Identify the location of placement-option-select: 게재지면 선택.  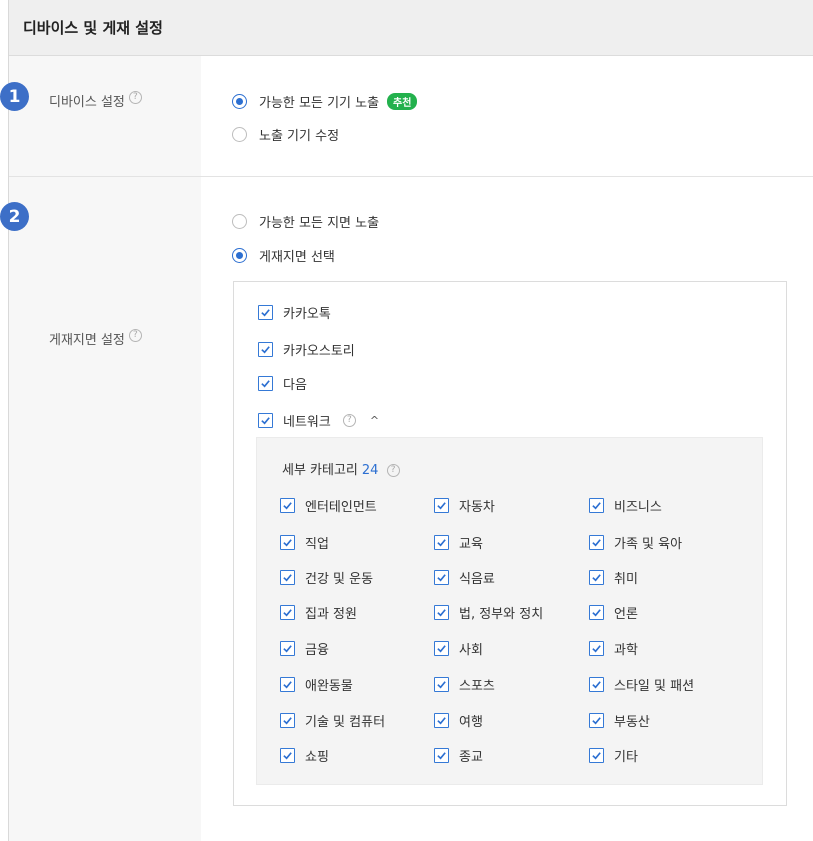
(283, 255).